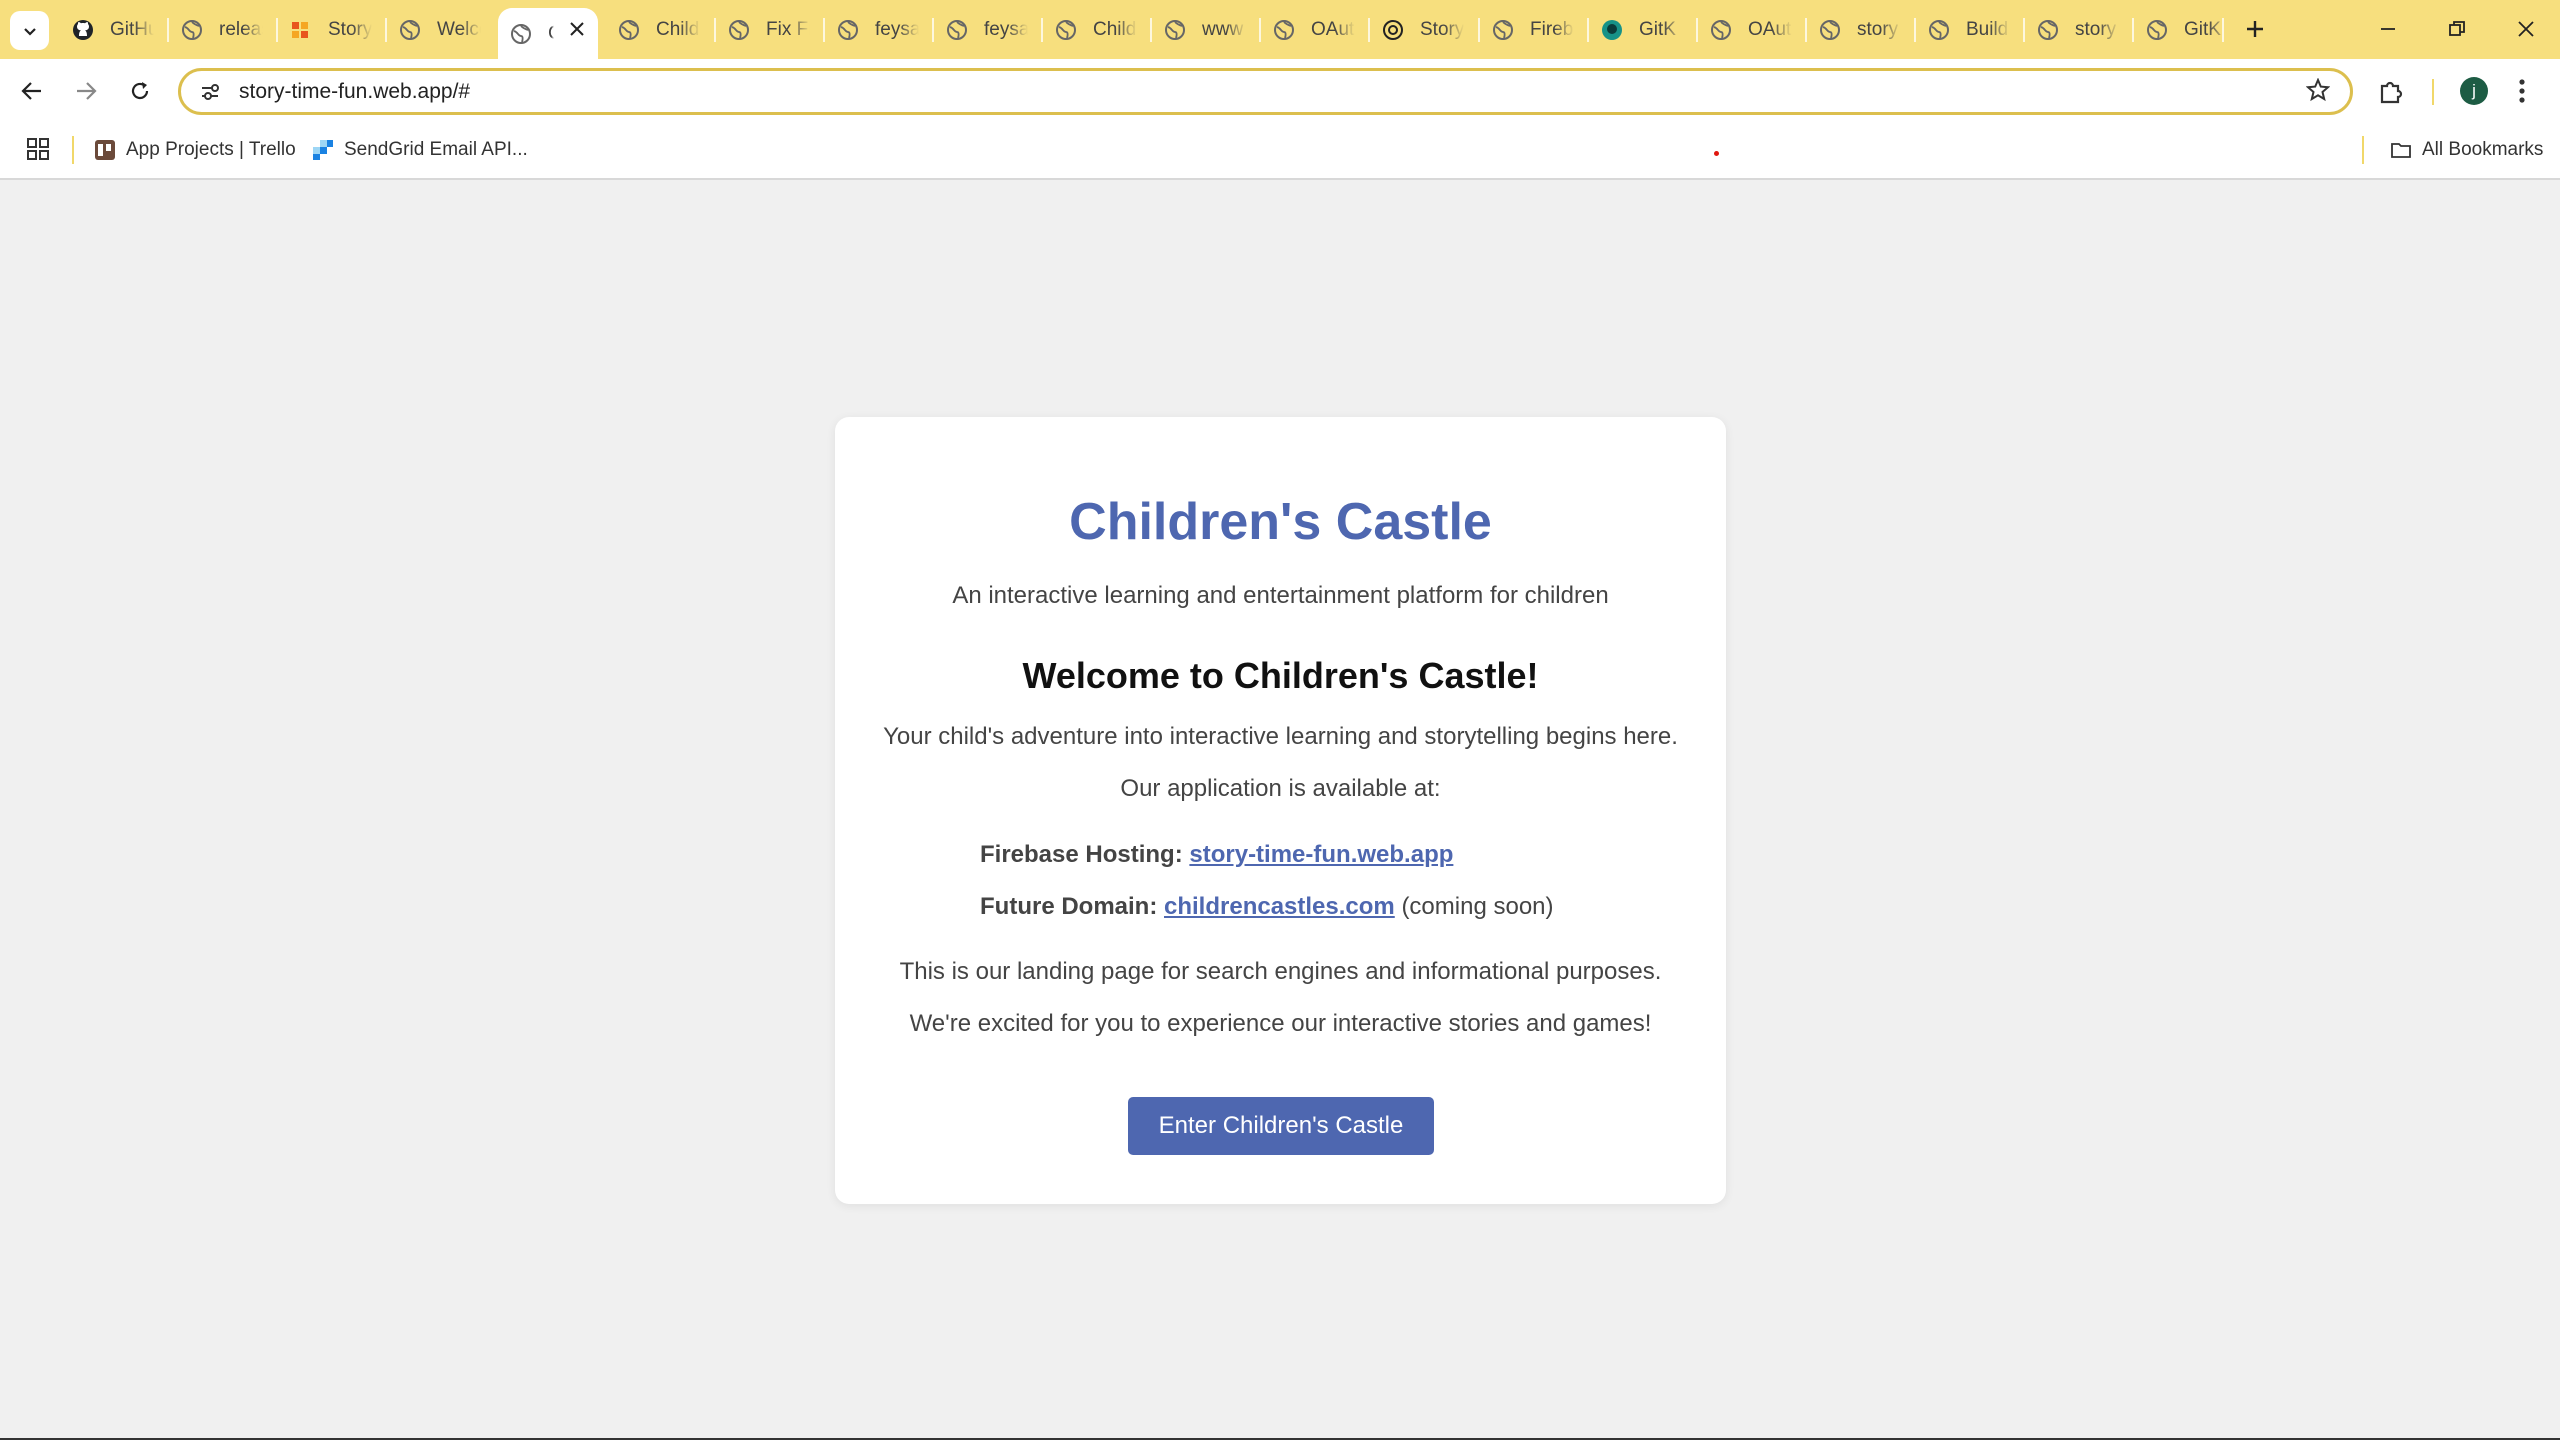 This screenshot has width=2560, height=1440. I want to click on tab-title: release, so click(241, 29).